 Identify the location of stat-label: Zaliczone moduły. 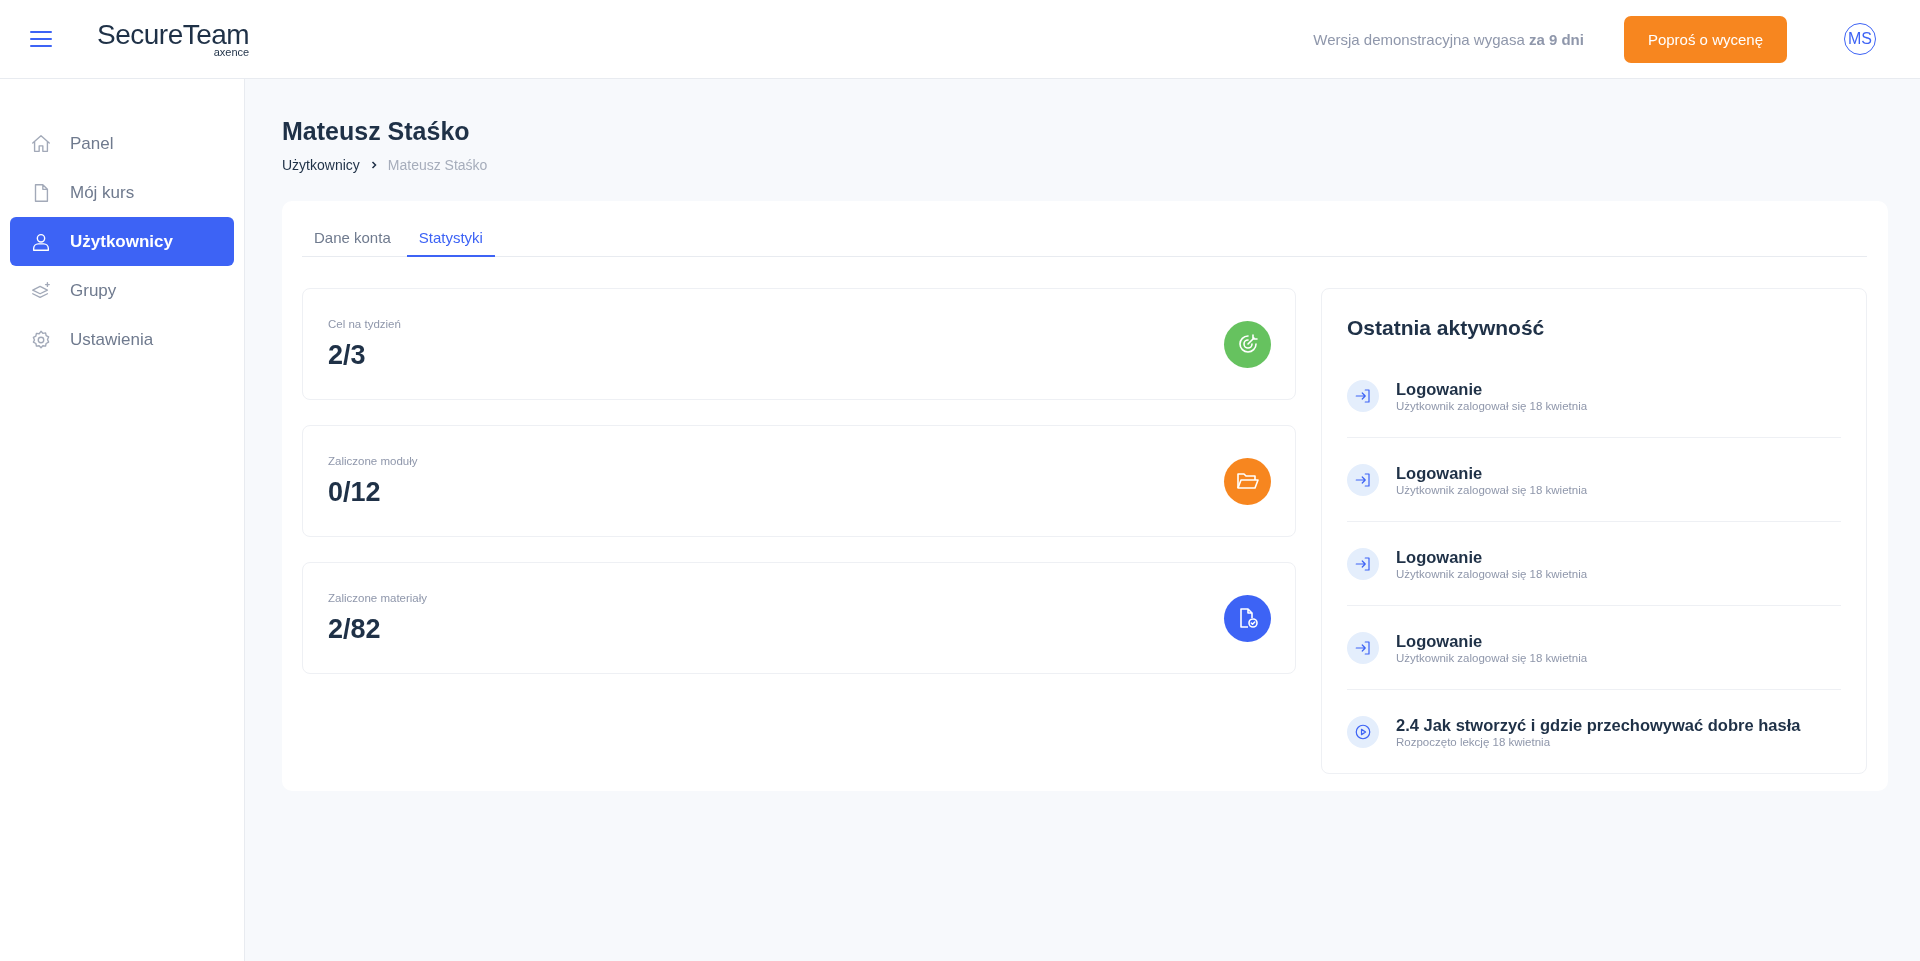
(373, 460).